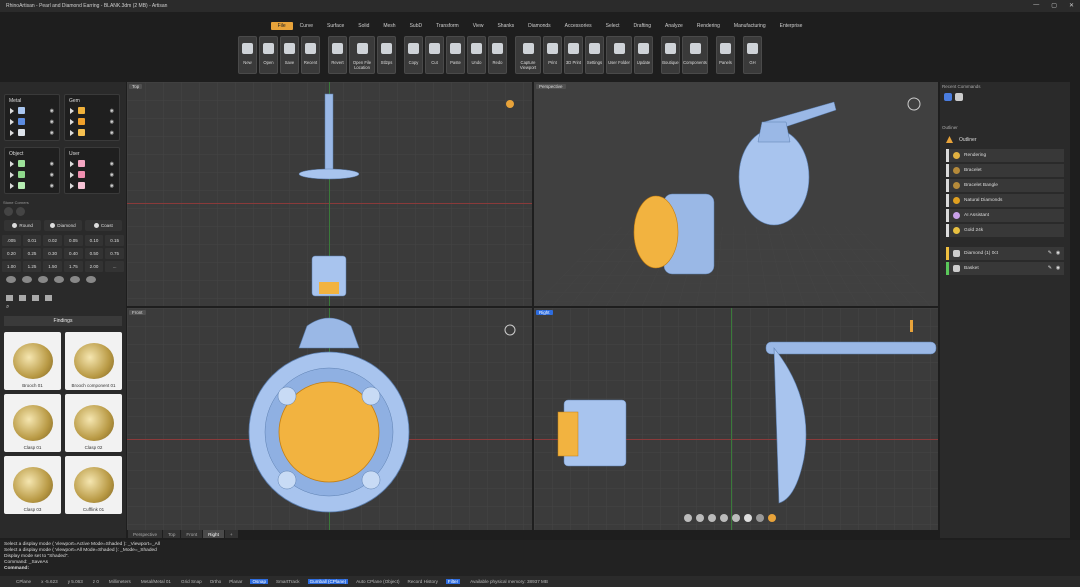 The height and width of the screenshot is (587, 1080). Describe the element at coordinates (32, 485) in the screenshot. I see `finding-card: Clasp 03` at that location.